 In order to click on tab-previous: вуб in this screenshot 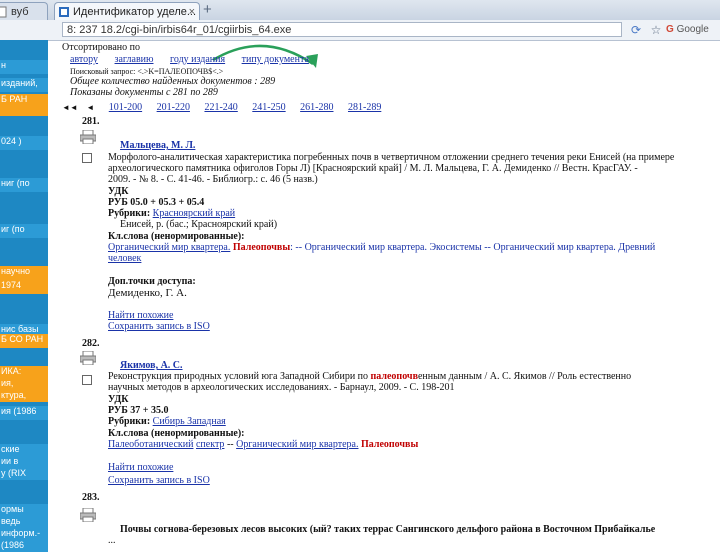, I will do `click(24, 11)`.